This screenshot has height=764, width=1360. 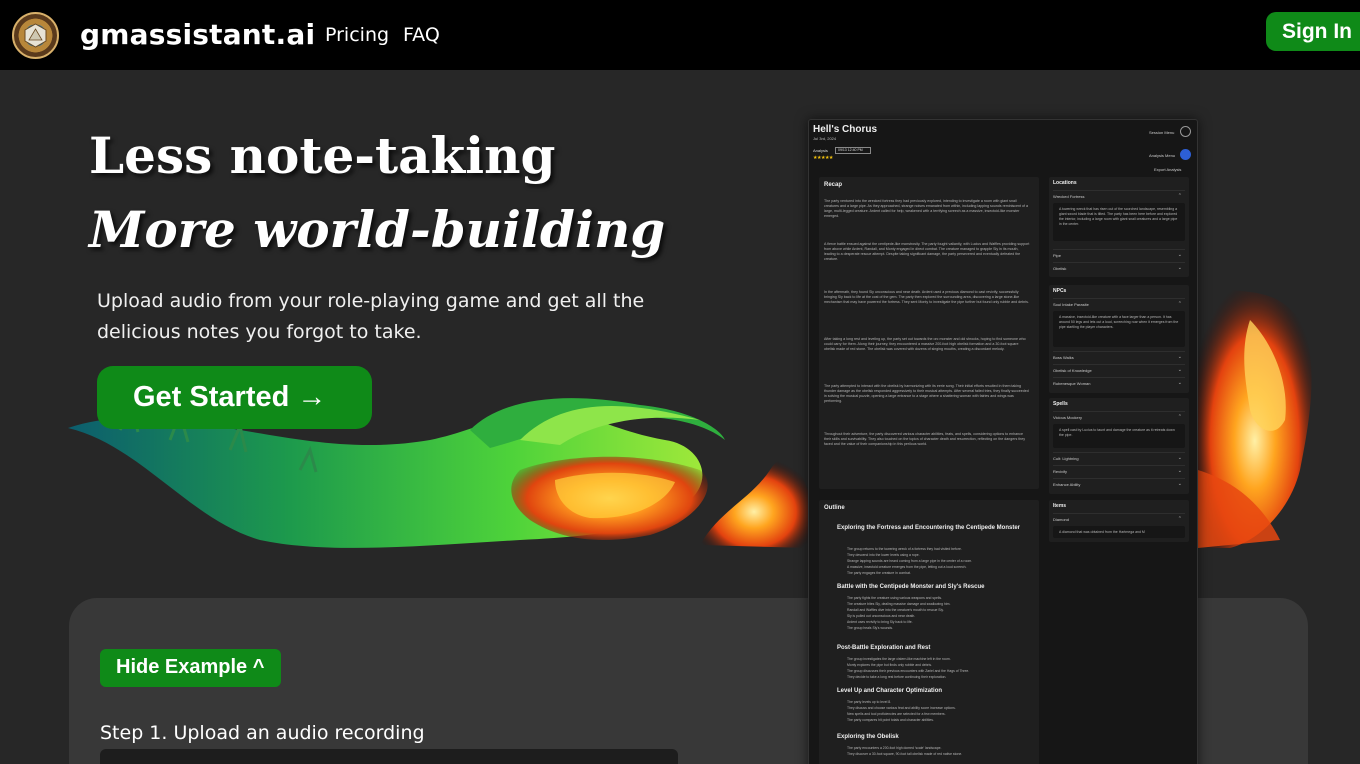 I want to click on item-entry-label: Diamond, so click(x=1061, y=519).